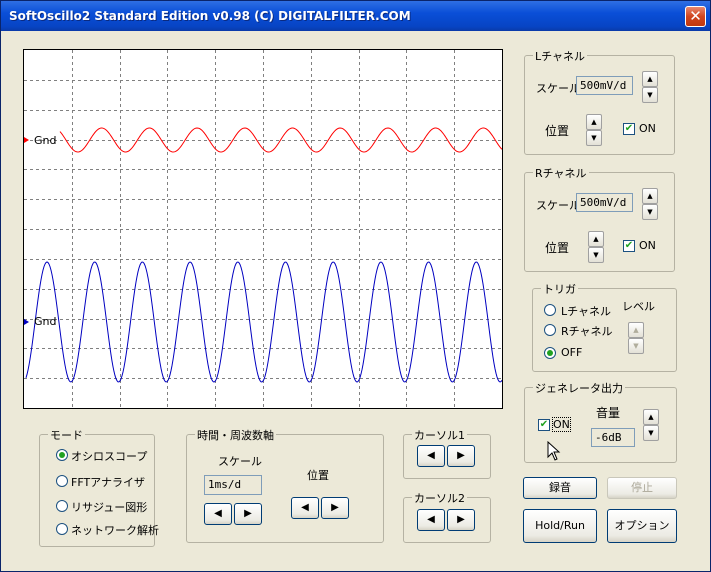 This screenshot has height=572, width=711. What do you see at coordinates (62, 455) in the screenshot?
I see `mode-radio-oscilloscope` at bounding box center [62, 455].